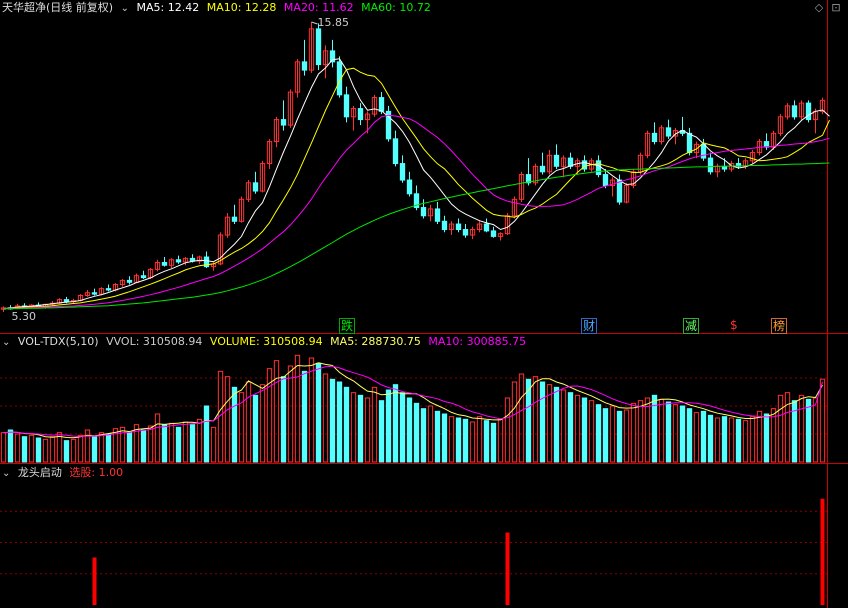  Describe the element at coordinates (396, 7) in the screenshot. I see `legend-ma60: MA60: 10.72` at that location.